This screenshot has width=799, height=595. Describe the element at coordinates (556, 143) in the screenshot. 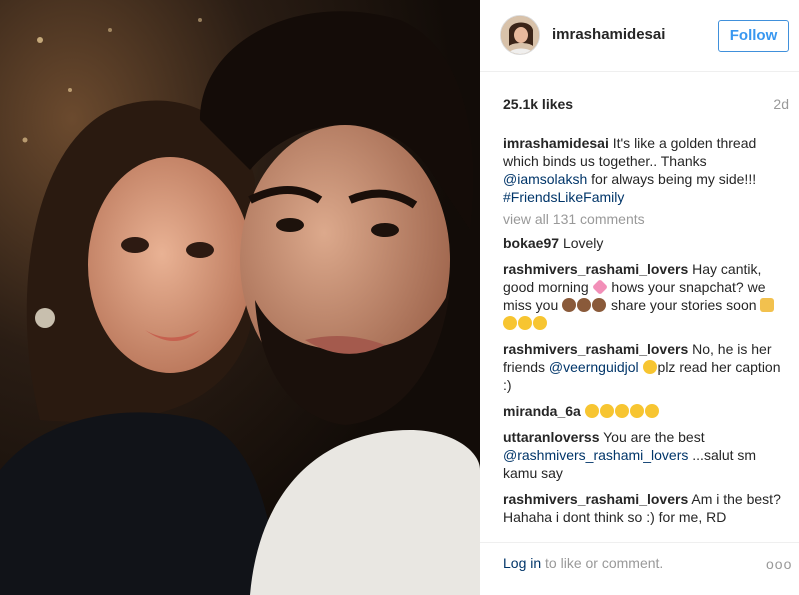

I see `caption-username: imrashamidesai` at that location.